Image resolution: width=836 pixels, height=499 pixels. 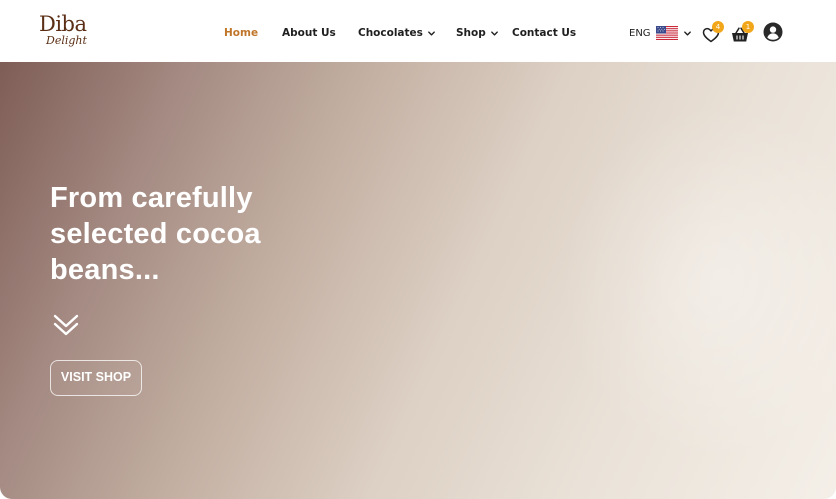 I want to click on nav-chocolates-label: Chocolates, so click(x=390, y=33).